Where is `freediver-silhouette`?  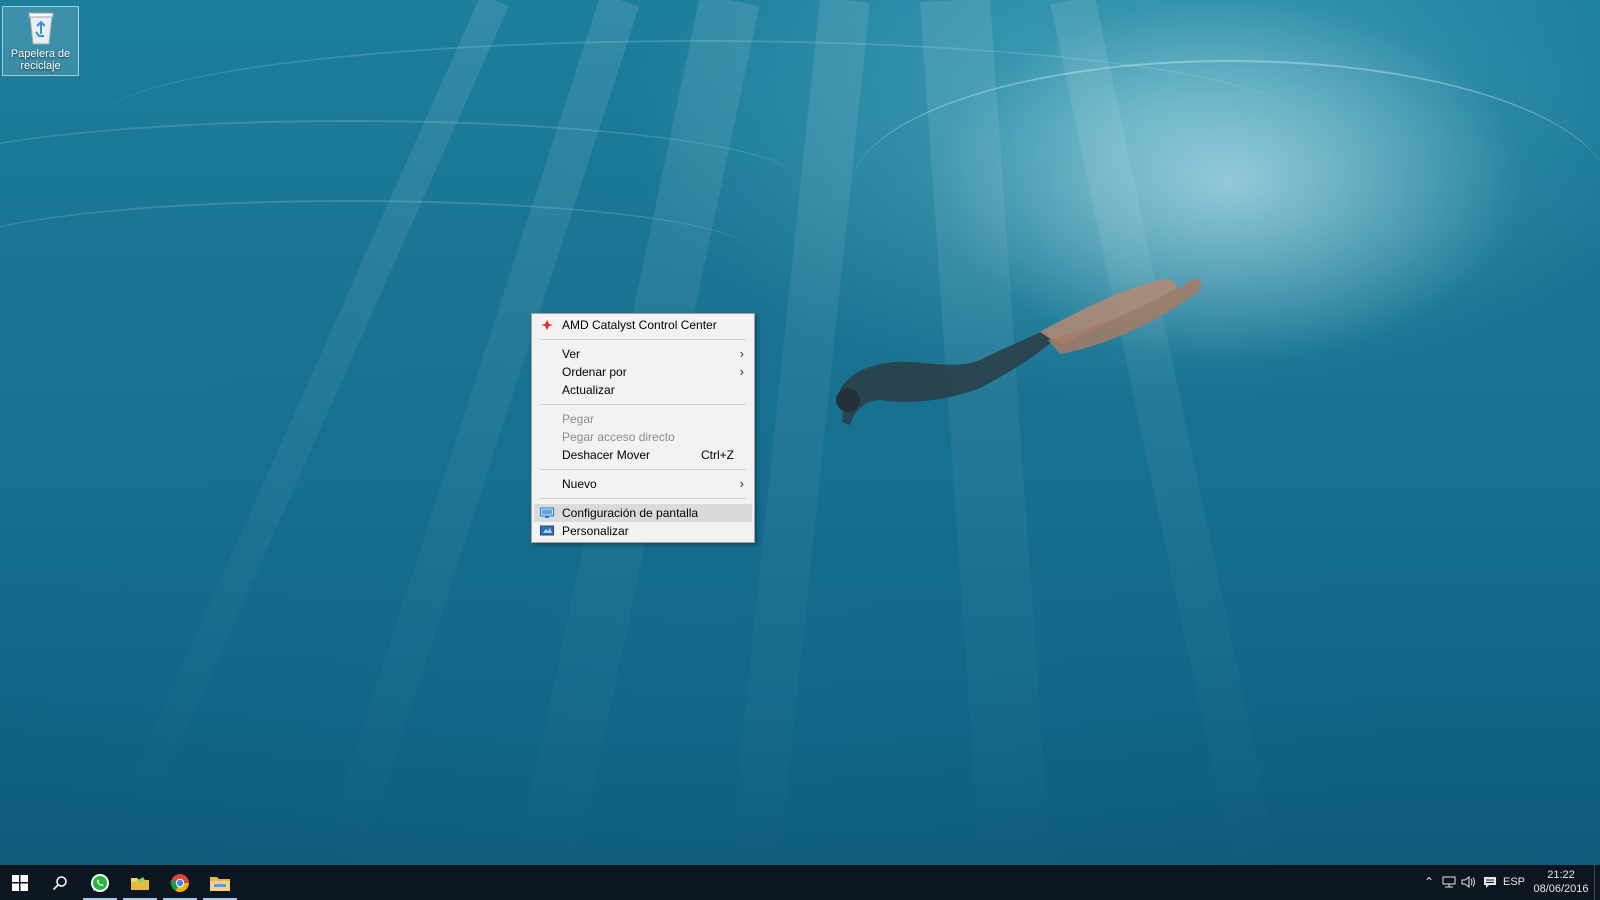 freediver-silhouette is located at coordinates (1019, 351).